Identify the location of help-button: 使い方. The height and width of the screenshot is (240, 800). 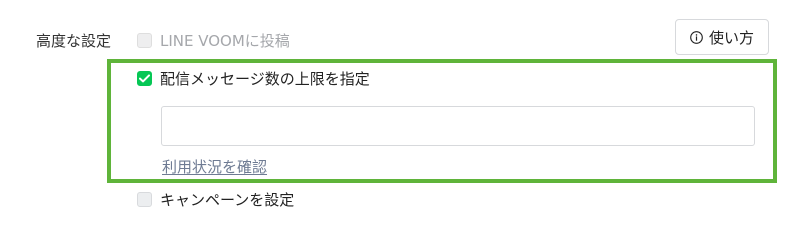
(722, 37).